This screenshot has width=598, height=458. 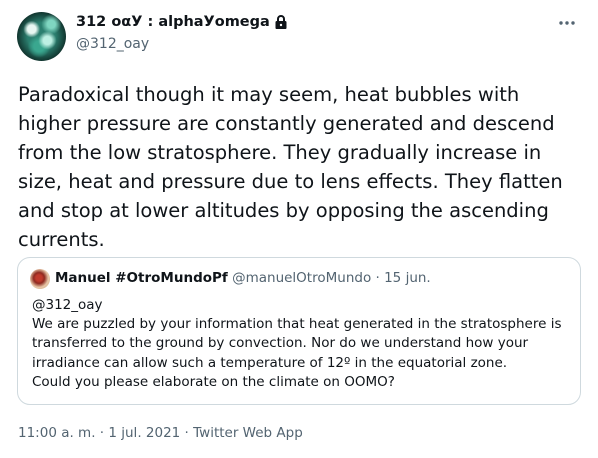 What do you see at coordinates (40, 279) in the screenshot?
I see `quoted-author-avatar` at bounding box center [40, 279].